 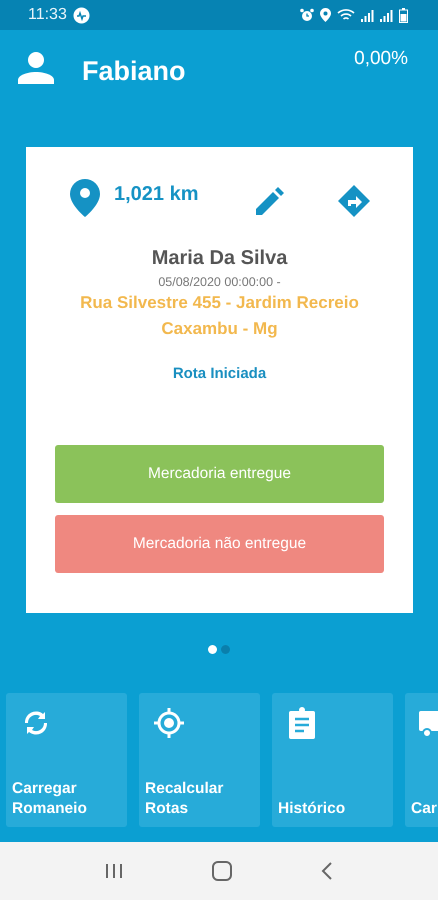 What do you see at coordinates (169, 723) in the screenshot?
I see `crosshair-icon` at bounding box center [169, 723].